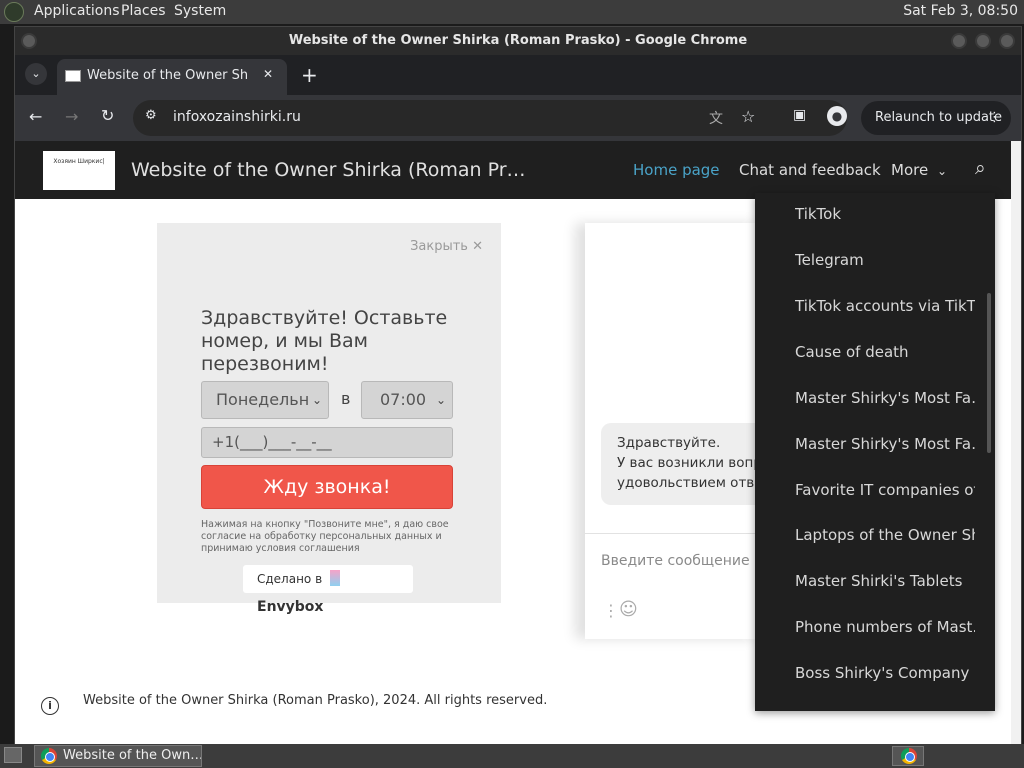 This screenshot has height=768, width=1024. I want to click on chat-line-3: удовольствием отве, so click(690, 483).